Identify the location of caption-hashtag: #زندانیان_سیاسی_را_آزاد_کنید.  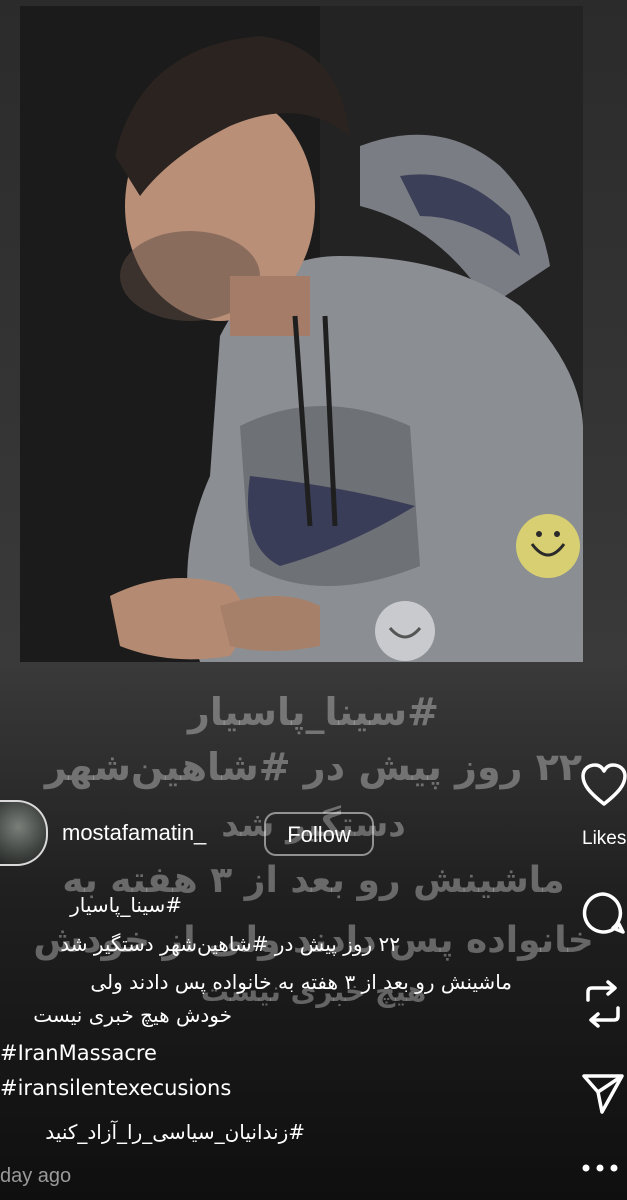
(152, 1132).